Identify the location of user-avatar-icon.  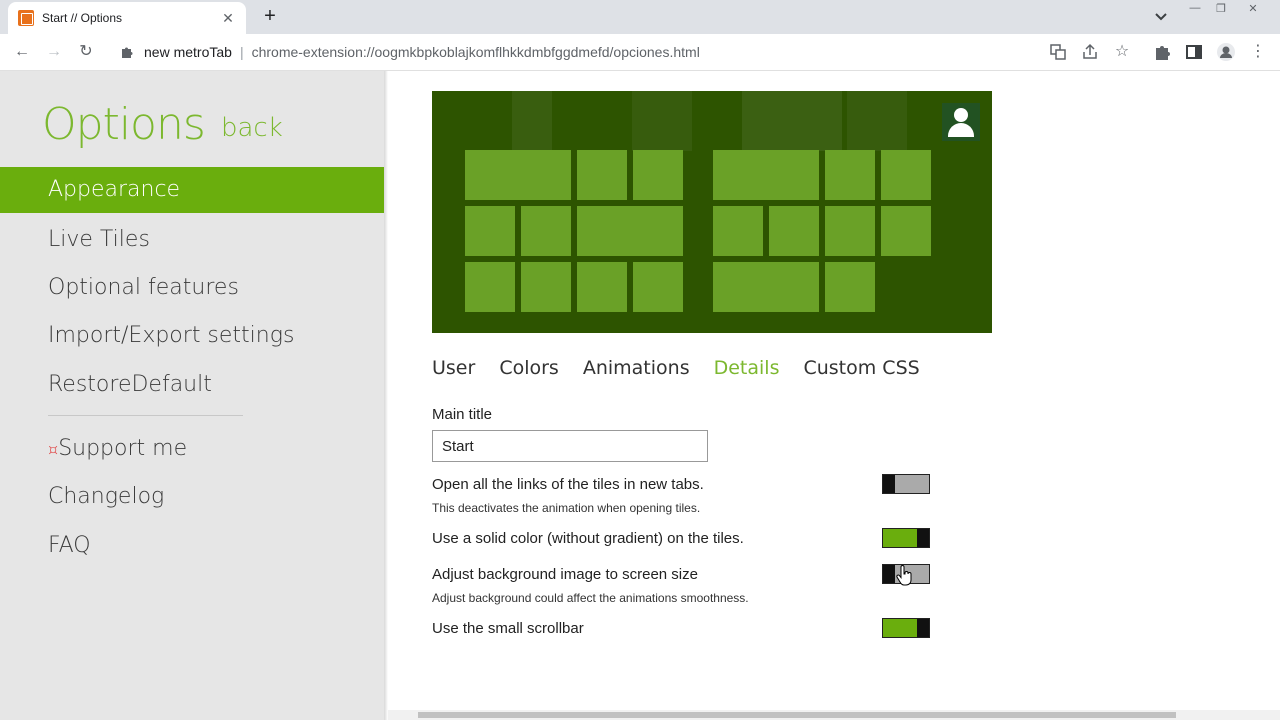
(961, 122).